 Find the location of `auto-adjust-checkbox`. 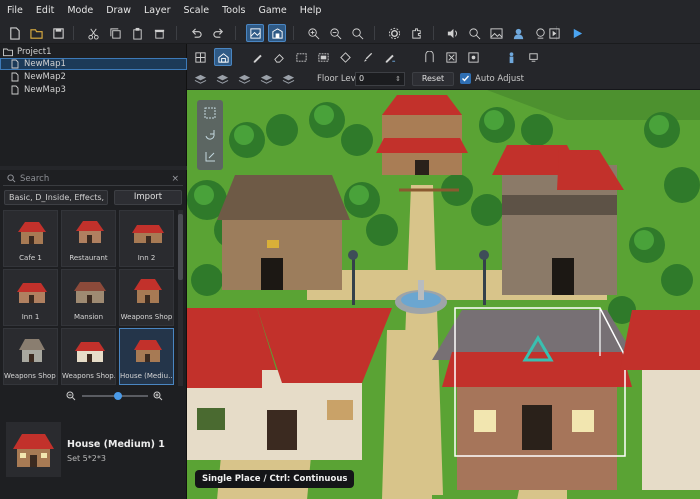

auto-adjust-checkbox is located at coordinates (465, 78).